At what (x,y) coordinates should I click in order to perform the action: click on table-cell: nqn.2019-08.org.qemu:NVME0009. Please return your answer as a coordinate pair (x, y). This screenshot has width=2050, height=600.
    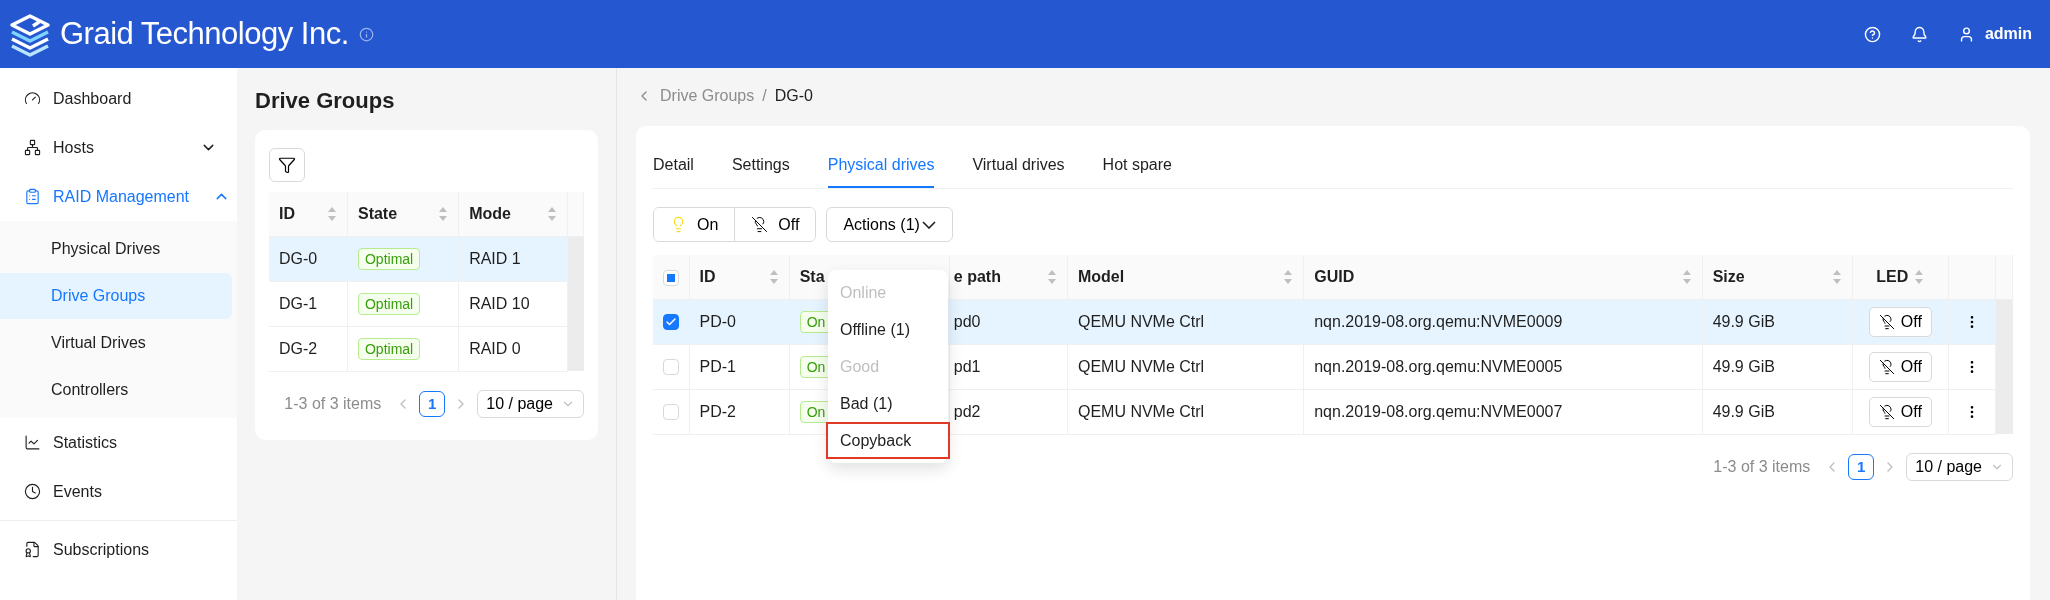
    Looking at the image, I should click on (1503, 321).